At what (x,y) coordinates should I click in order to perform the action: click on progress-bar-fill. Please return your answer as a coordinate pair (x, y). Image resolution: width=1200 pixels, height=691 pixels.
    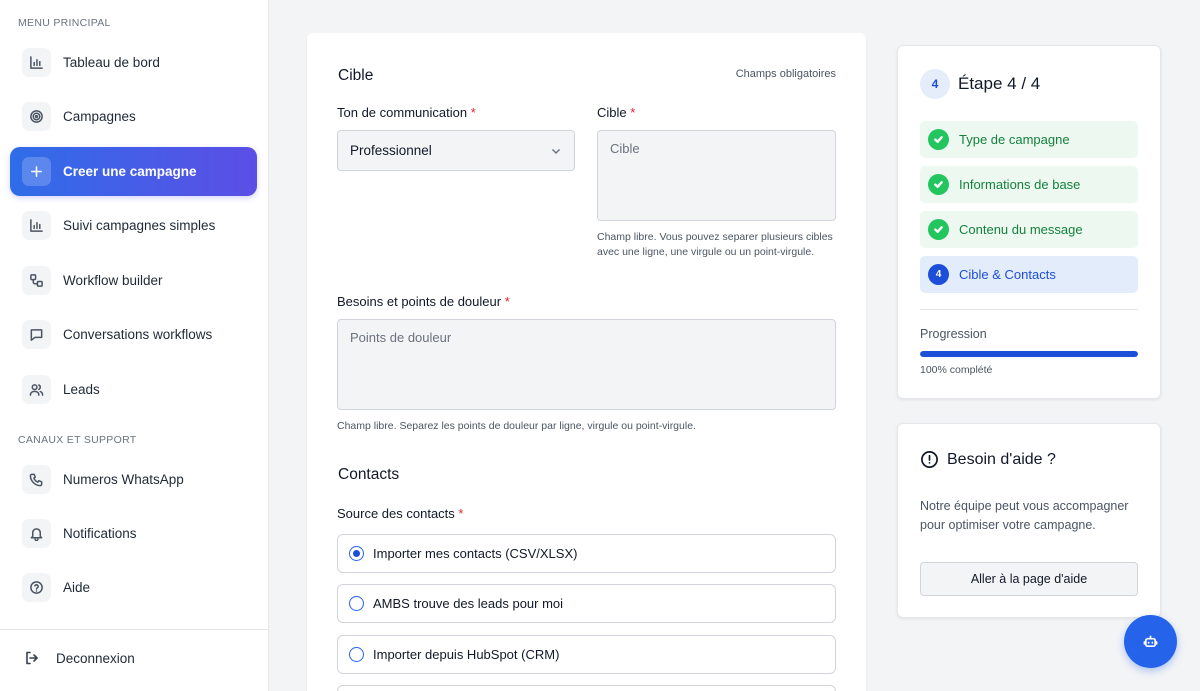
    Looking at the image, I should click on (1029, 354).